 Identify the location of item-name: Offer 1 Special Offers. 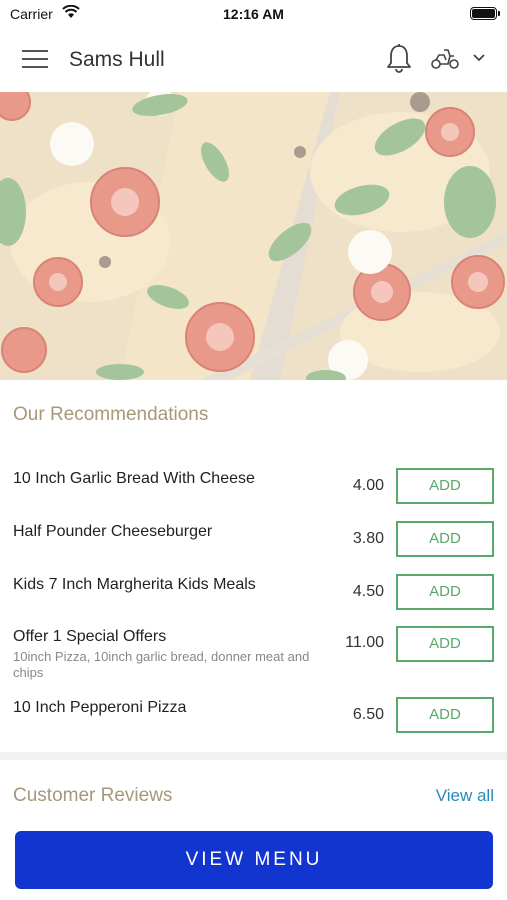
(90, 636).